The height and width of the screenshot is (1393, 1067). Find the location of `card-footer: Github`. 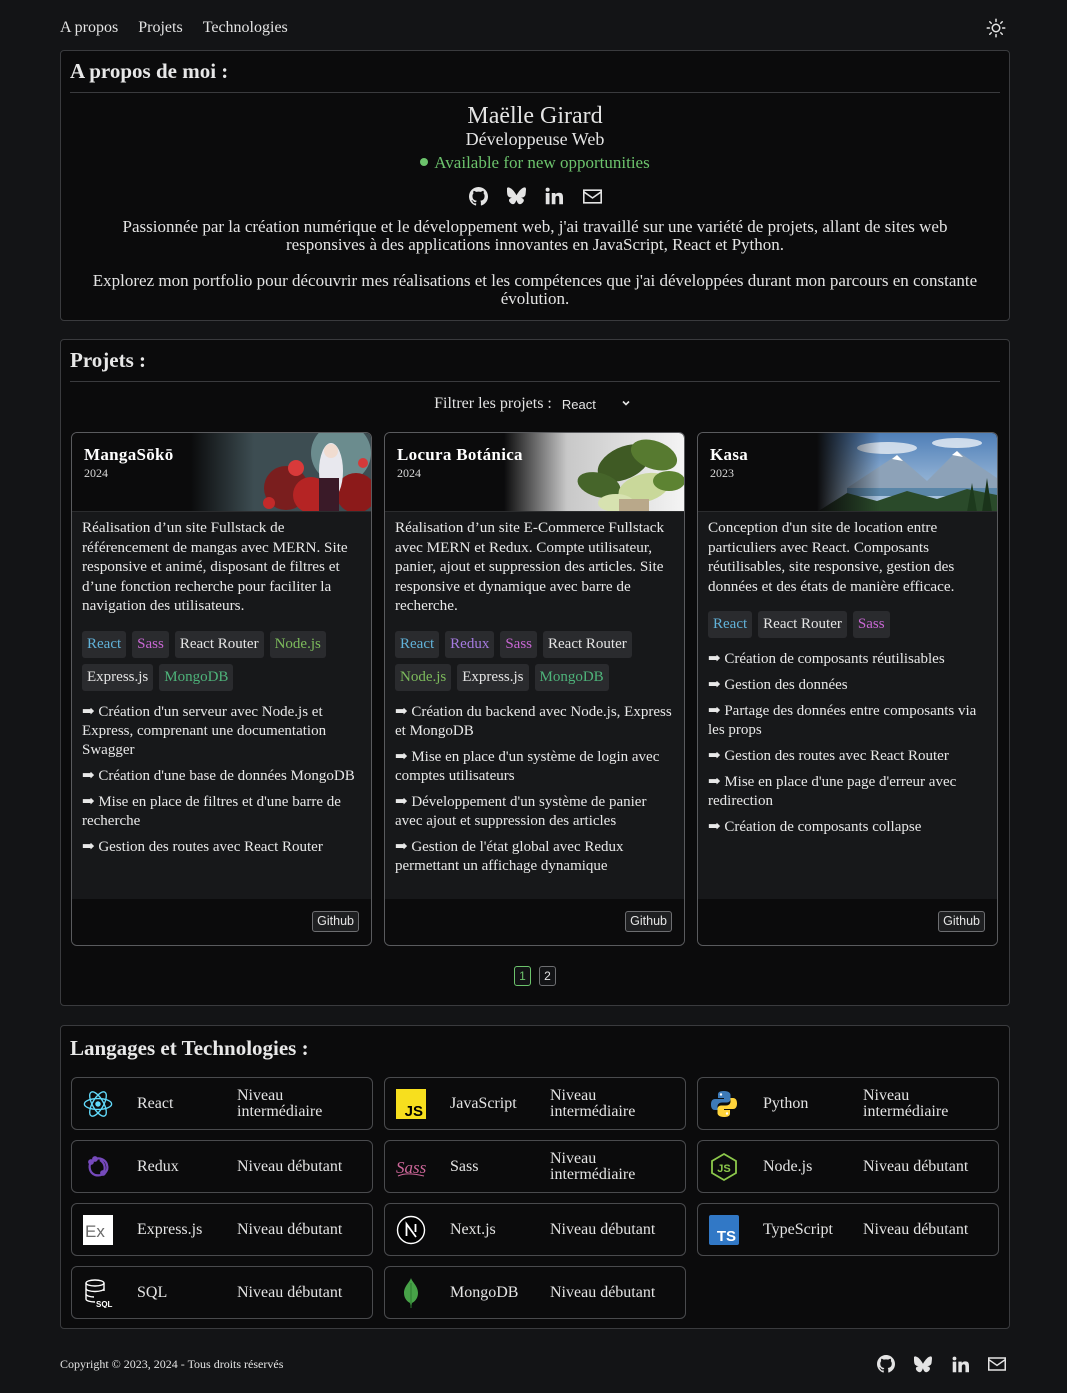

card-footer: Github is located at coordinates (847, 922).